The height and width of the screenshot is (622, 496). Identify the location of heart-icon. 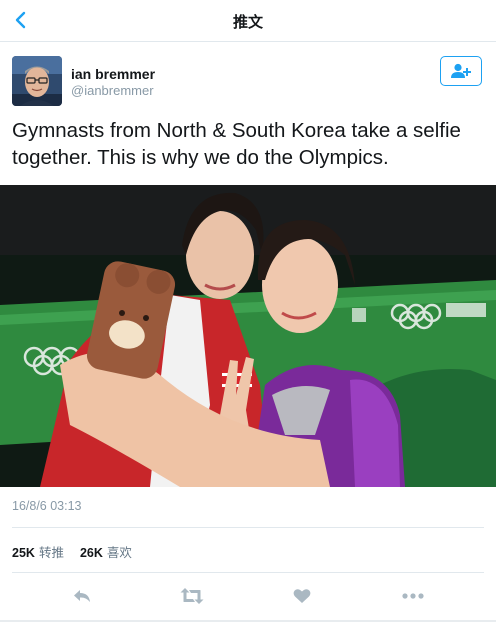
(302, 596).